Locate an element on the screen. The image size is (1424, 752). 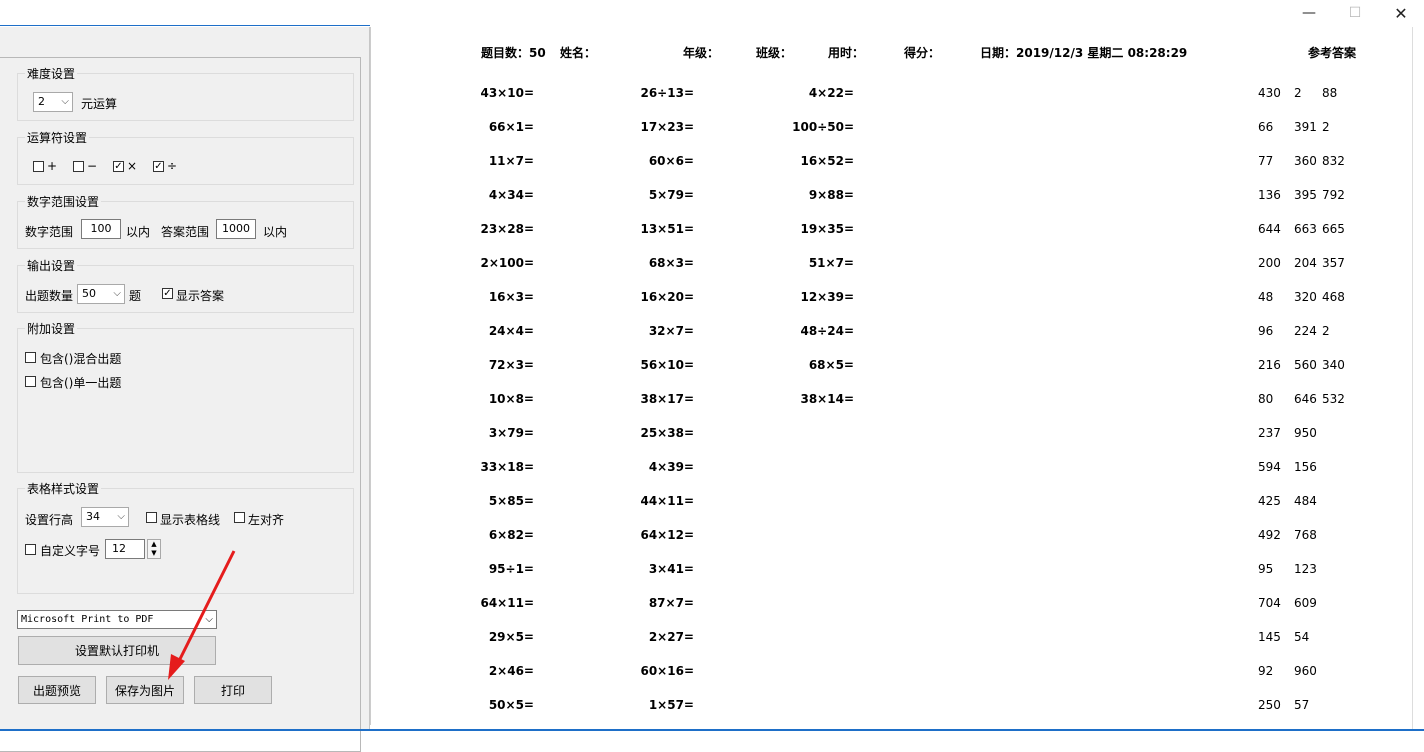
answer-item: 663 is located at coordinates (1305, 229).